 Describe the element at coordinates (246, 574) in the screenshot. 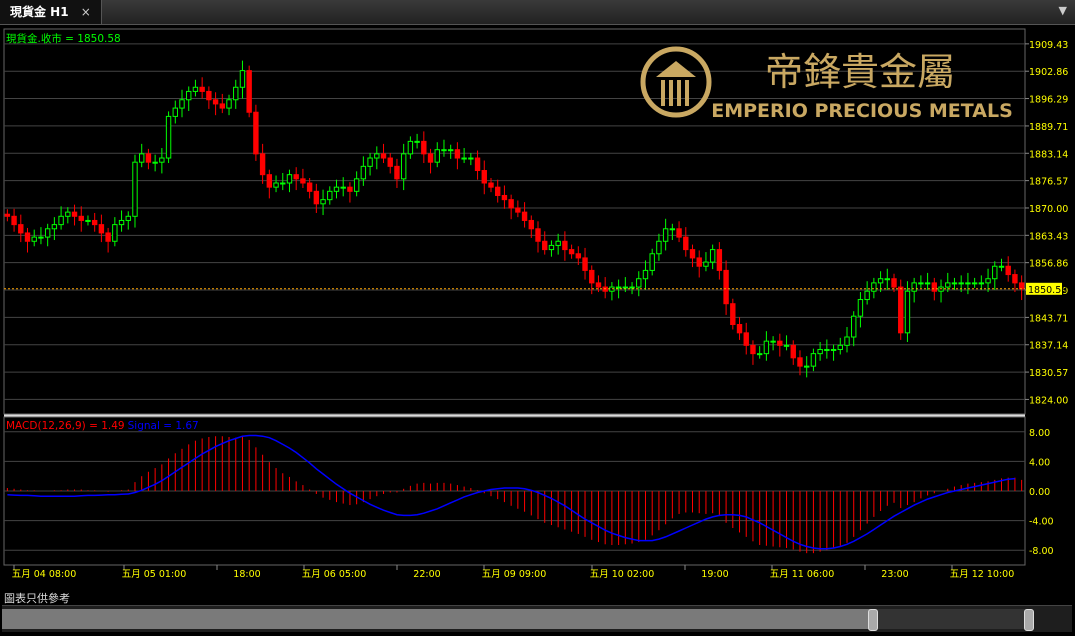

I see `time-tick-label: 18:00` at that location.